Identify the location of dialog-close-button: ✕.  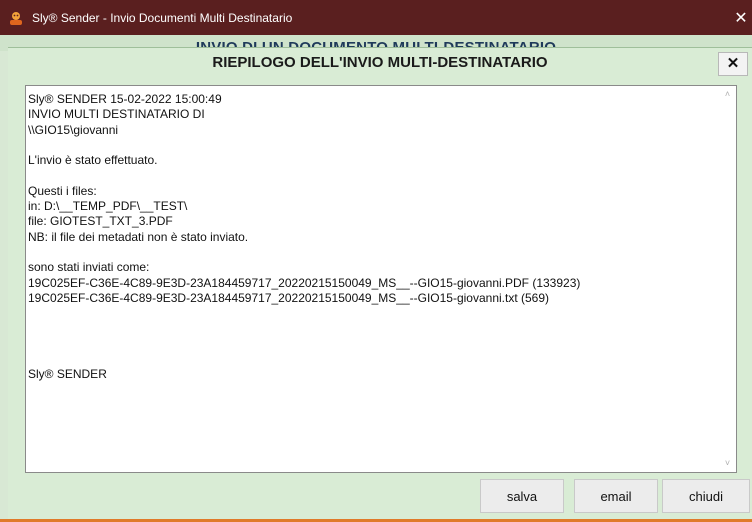
(733, 64).